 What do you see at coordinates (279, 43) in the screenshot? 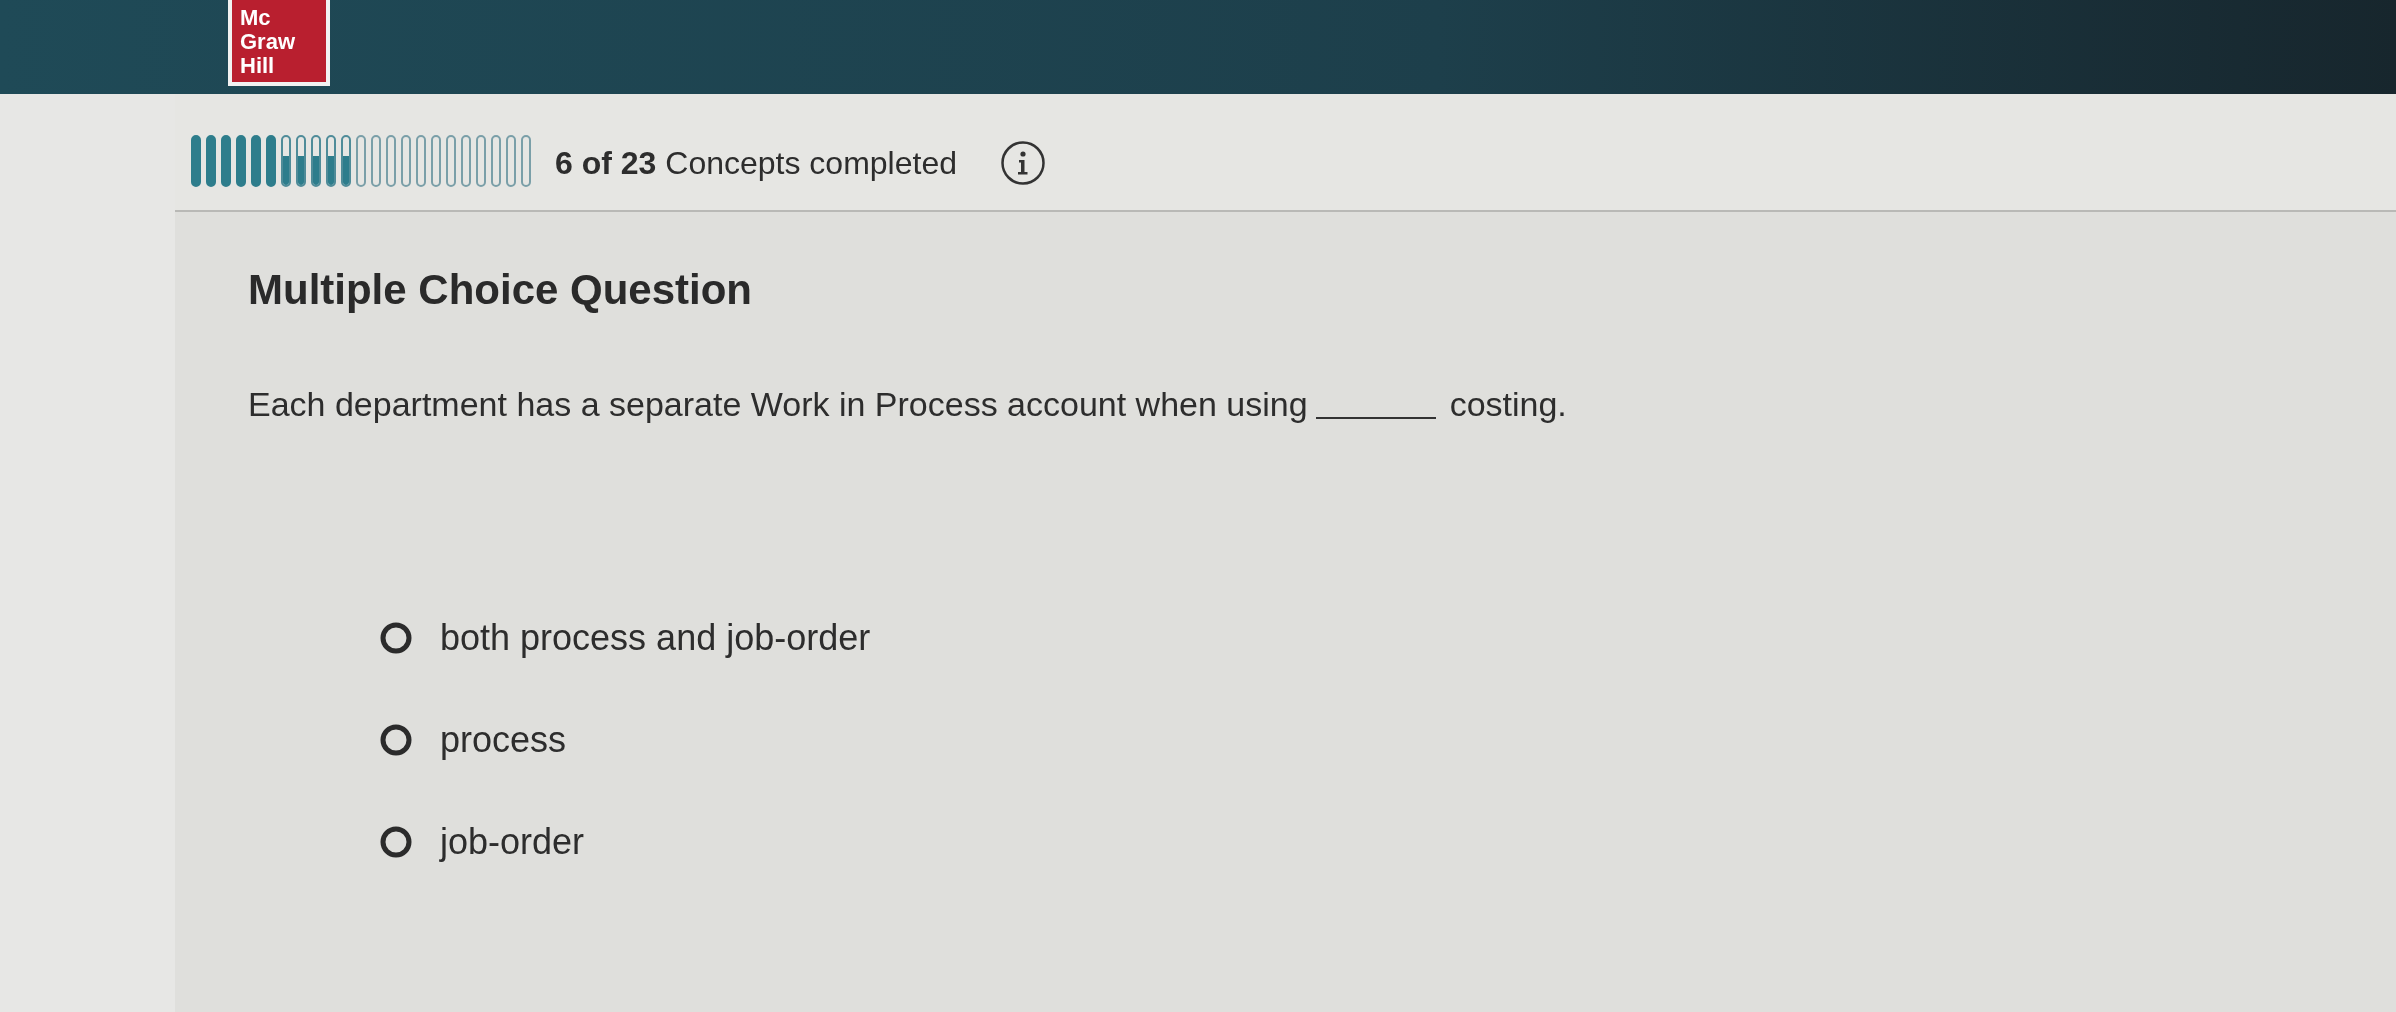
I see `brand-logo: Mc Graw Hill` at bounding box center [279, 43].